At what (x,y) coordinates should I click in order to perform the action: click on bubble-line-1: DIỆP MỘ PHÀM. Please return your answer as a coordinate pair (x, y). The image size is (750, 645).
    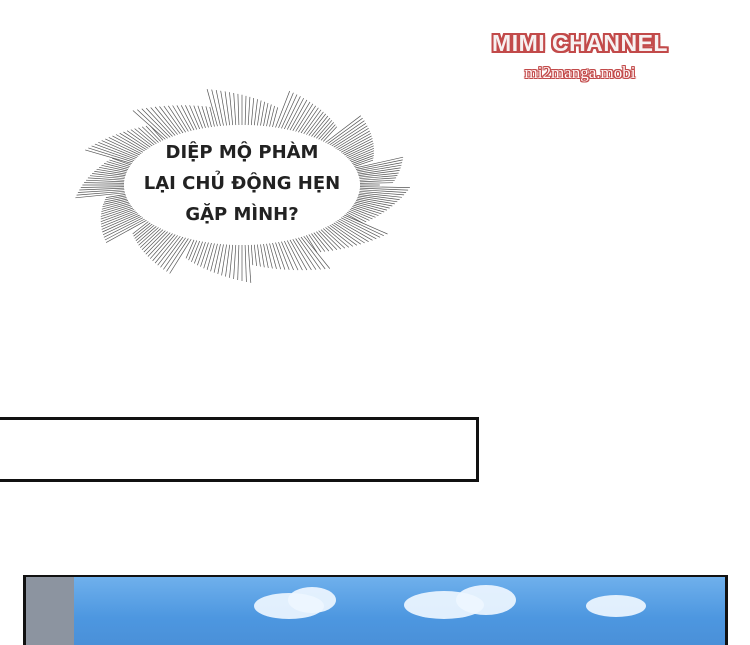
    Looking at the image, I should click on (242, 152).